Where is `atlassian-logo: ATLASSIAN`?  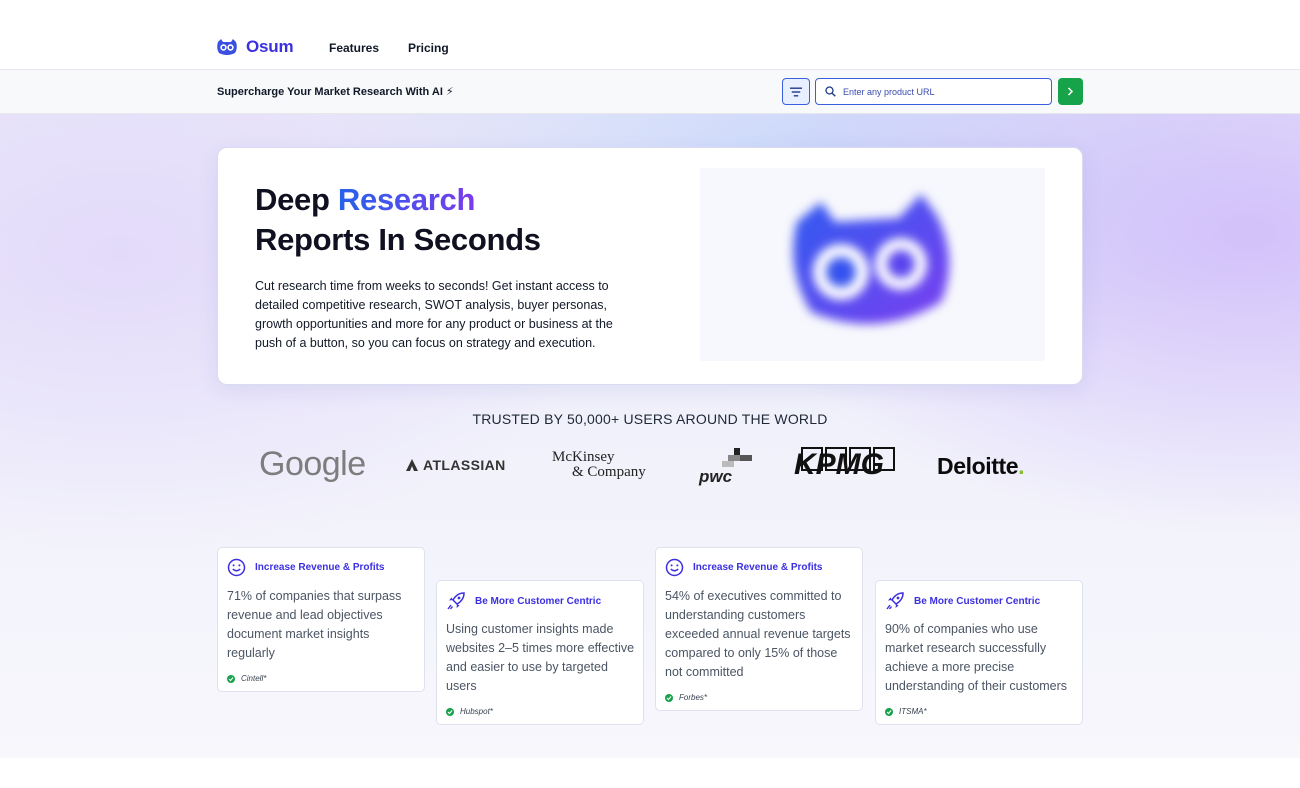
atlassian-logo: ATLASSIAN is located at coordinates (456, 465).